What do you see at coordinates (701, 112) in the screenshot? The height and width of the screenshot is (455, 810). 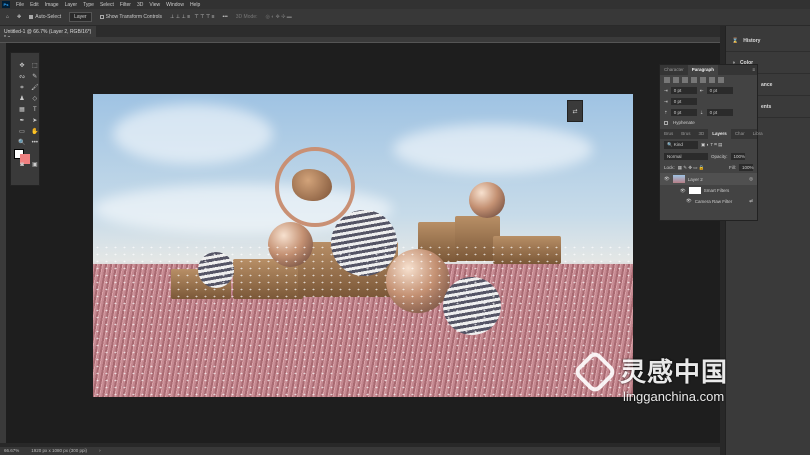 I see `space-after-icon: ⇣` at bounding box center [701, 112].